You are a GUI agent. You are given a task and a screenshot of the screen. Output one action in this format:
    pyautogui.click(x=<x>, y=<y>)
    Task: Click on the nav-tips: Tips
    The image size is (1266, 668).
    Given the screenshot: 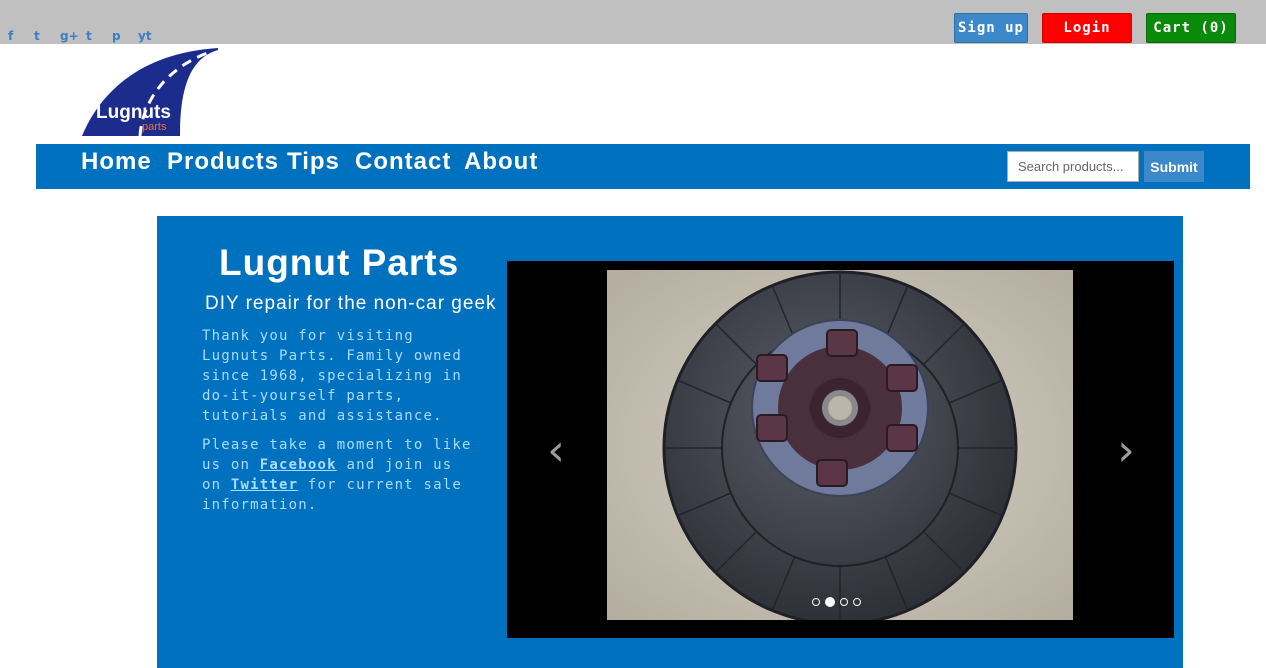 What is the action you would take?
    pyautogui.click(x=313, y=162)
    